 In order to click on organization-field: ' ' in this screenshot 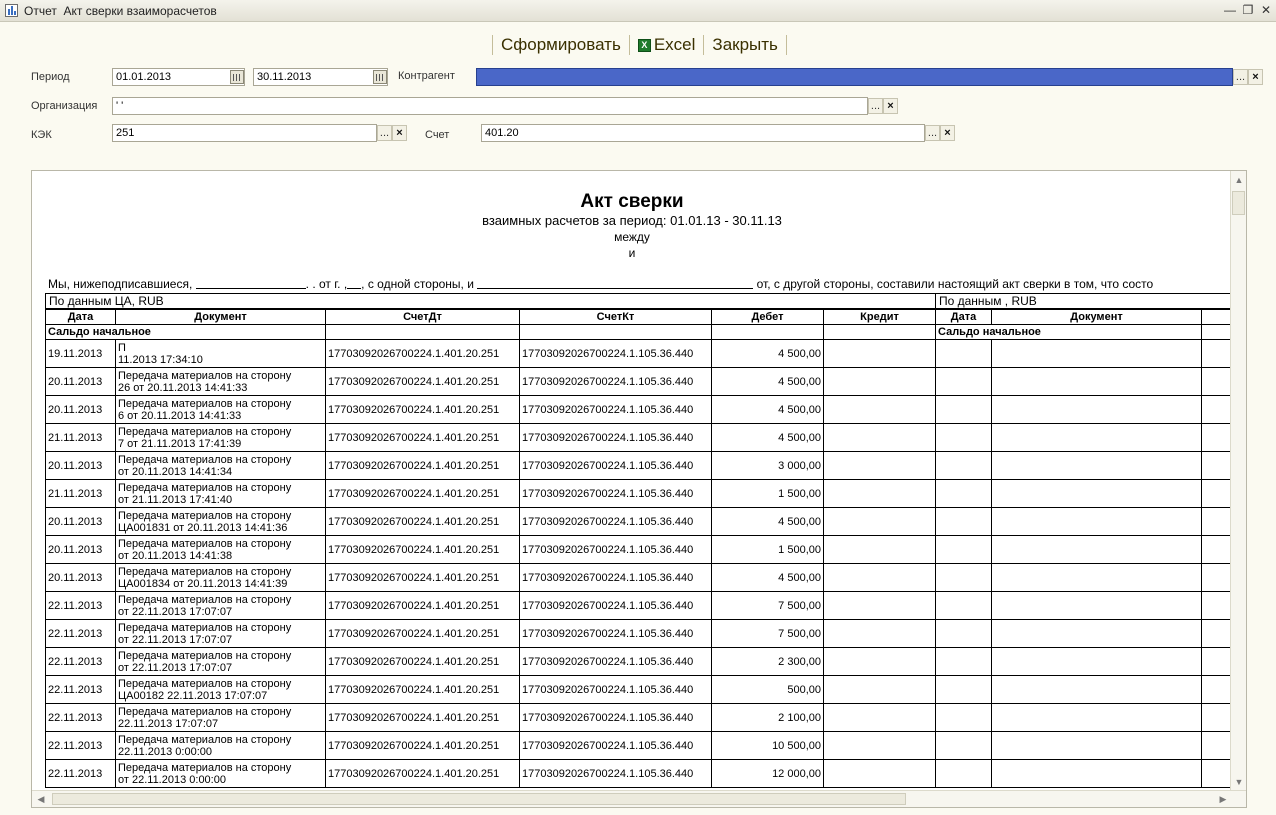, I will do `click(490, 106)`.